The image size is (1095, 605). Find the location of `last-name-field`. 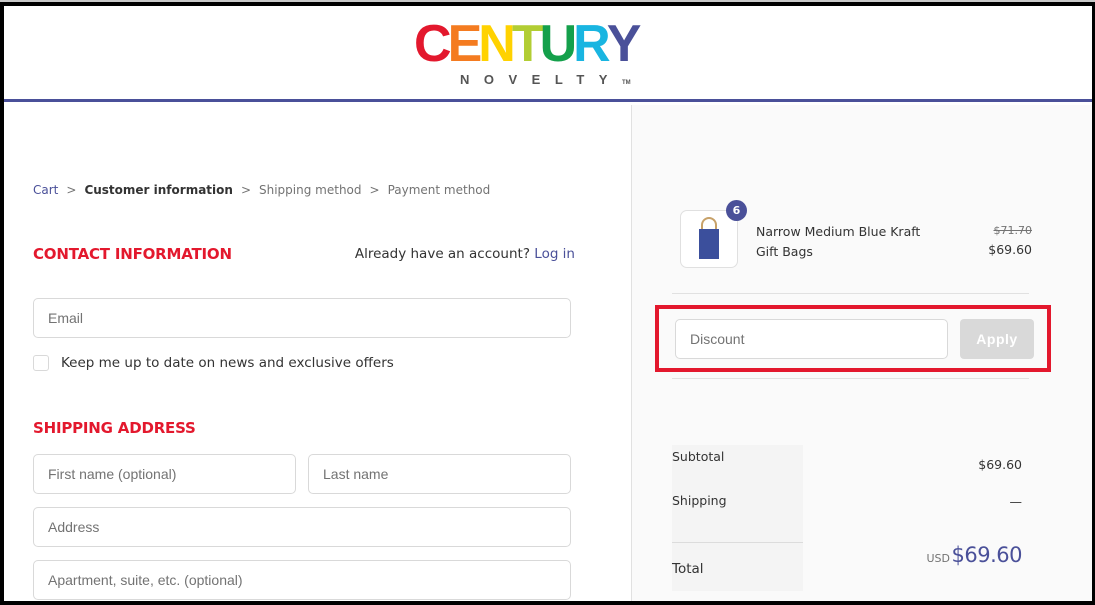

last-name-field is located at coordinates (439, 474).